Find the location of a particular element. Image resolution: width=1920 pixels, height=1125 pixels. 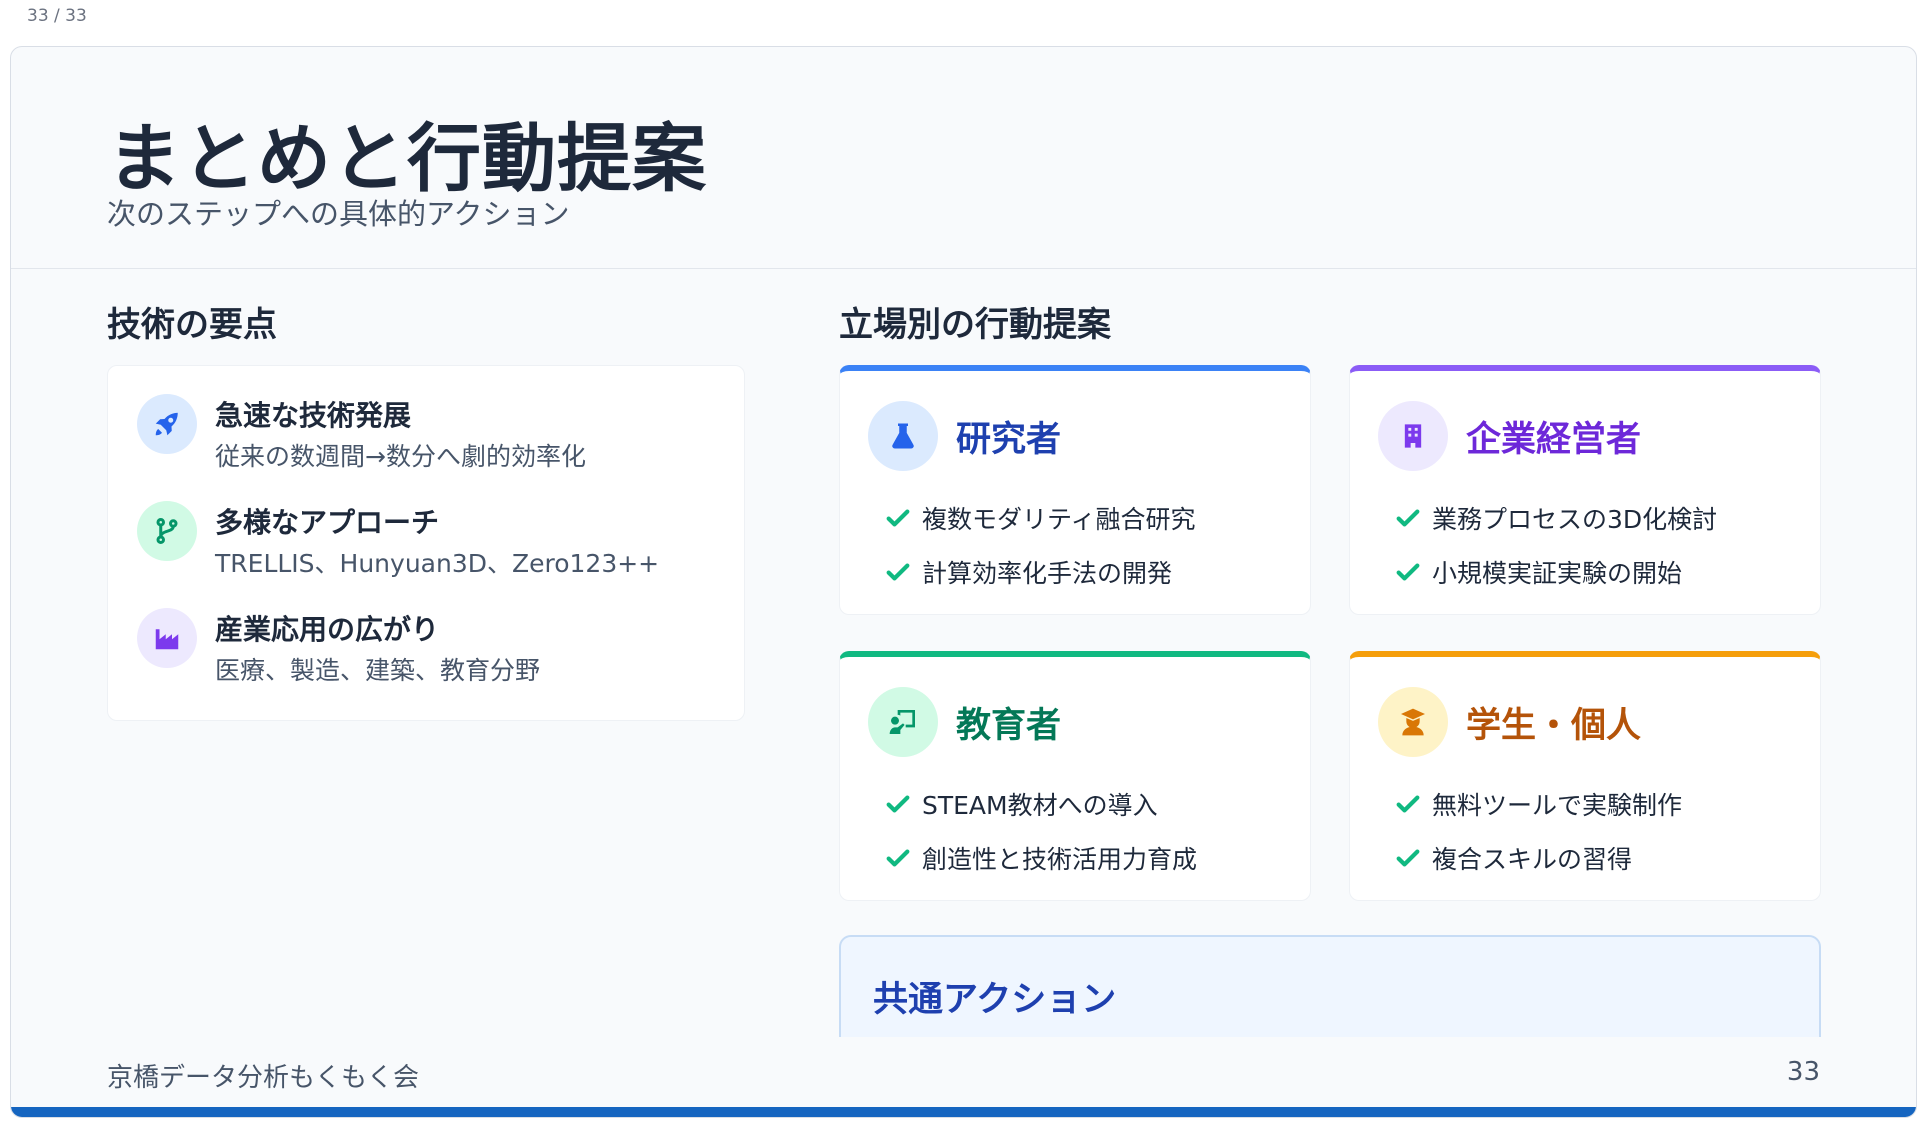

role-action-list: 業務プロセスの3D化検討 小規模実証実験の開始 is located at coordinates (1555, 545).